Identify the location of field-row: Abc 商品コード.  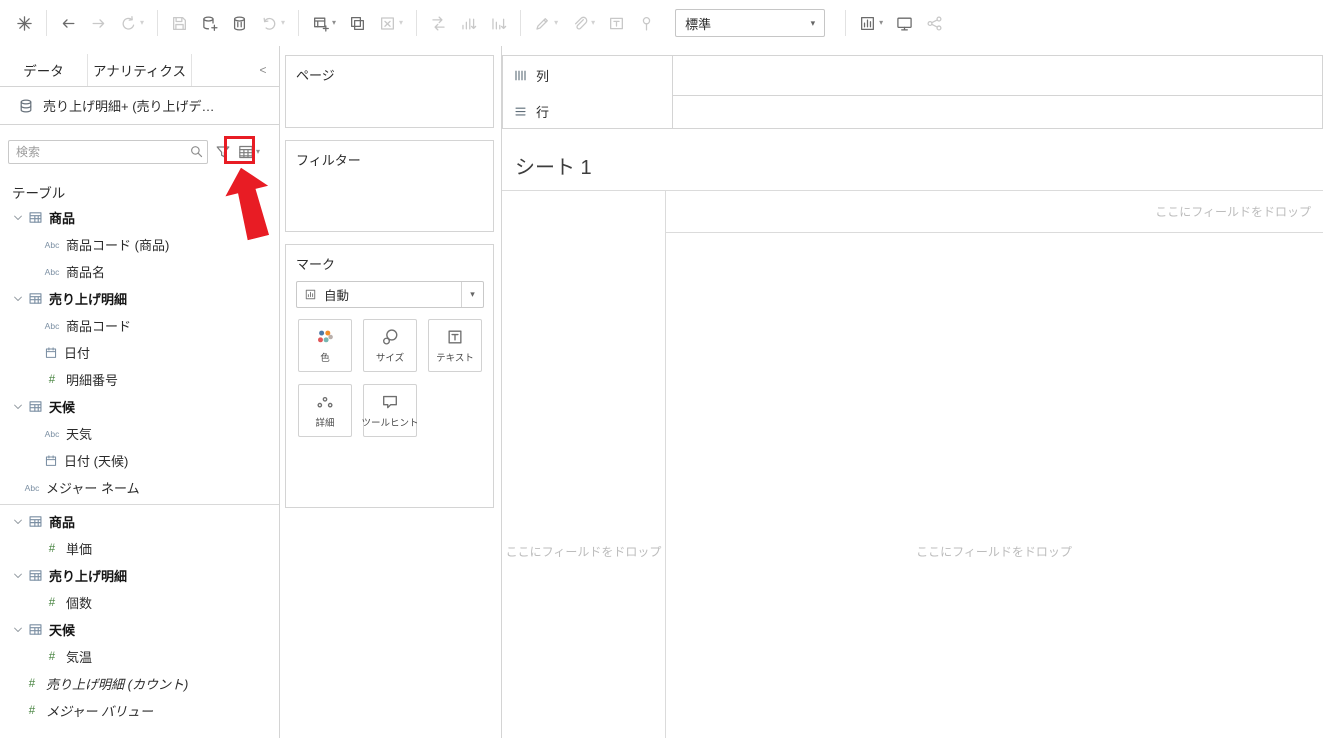
(139, 325).